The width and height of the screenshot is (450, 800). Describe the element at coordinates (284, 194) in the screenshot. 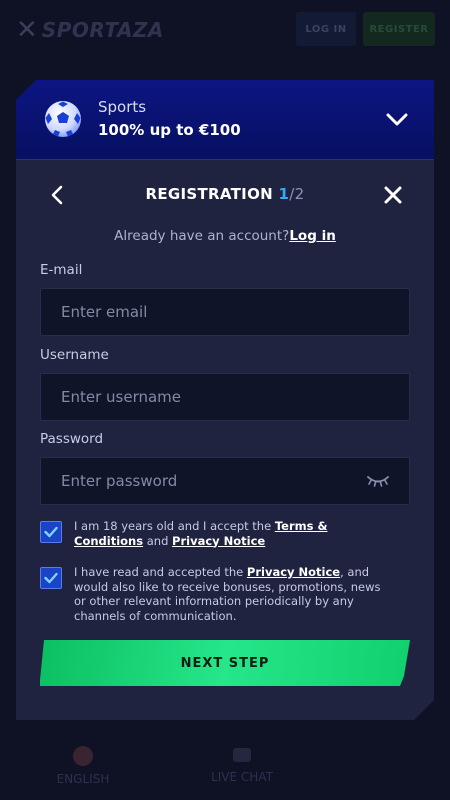

I see `step-current: 1` at that location.